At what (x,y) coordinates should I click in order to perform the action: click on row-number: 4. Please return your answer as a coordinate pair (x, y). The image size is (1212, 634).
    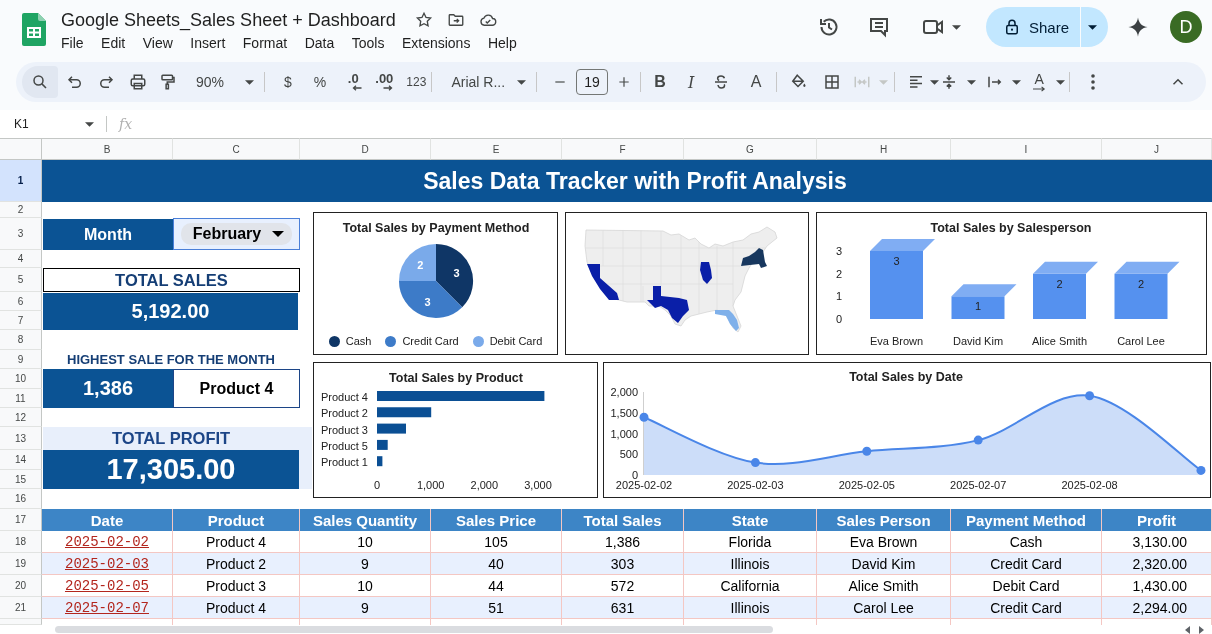
    Looking at the image, I should click on (21, 259).